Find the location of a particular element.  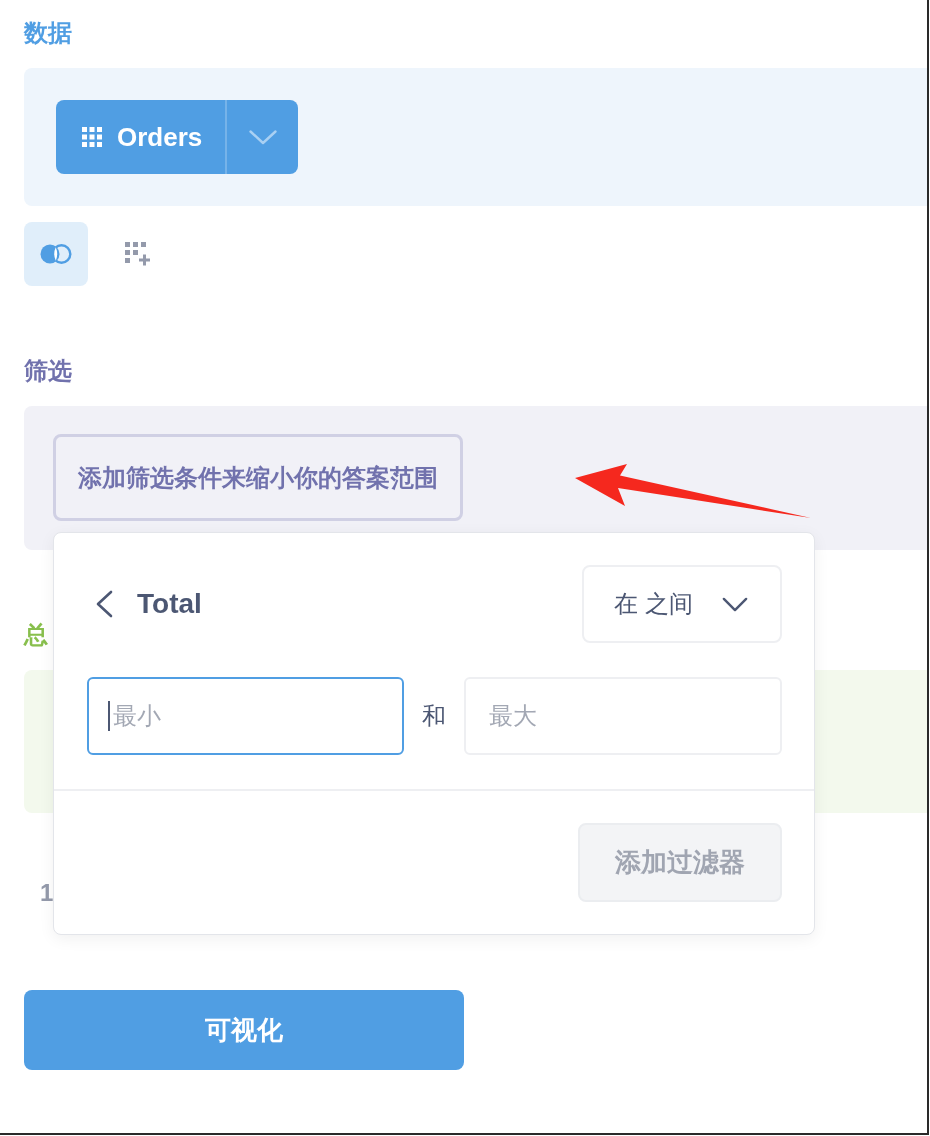

back-button: Total is located at coordinates (144, 604).